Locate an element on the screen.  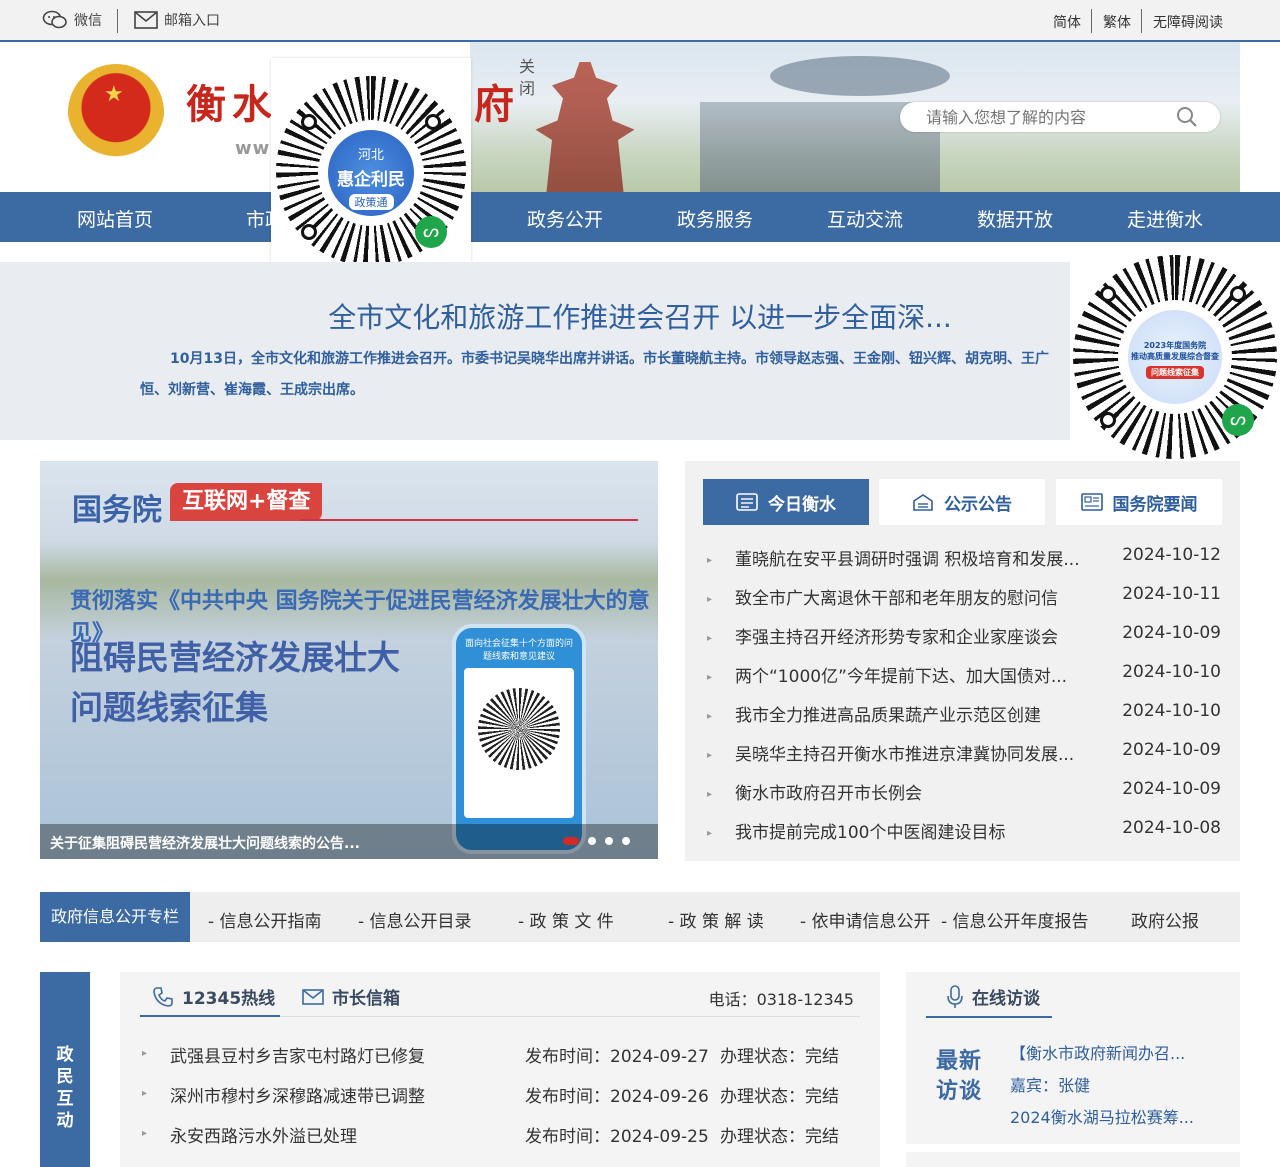
news-item: ▸ 李强主持召开经济形势专家和企业家座谈会 2024-10-09 is located at coordinates (964, 642).